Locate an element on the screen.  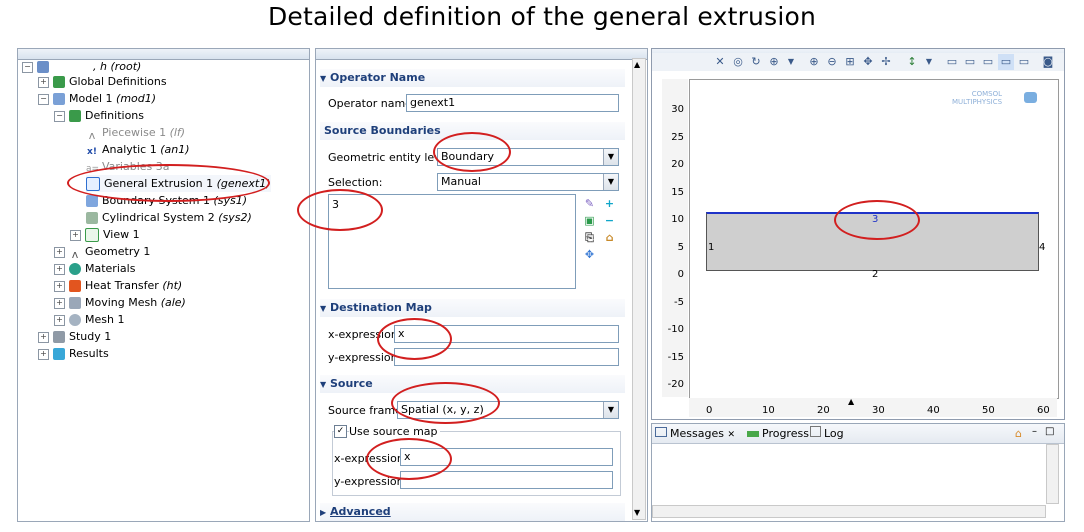
tree-item-variables-3a: a= Variables 3a is located at coordinates (128, 166).